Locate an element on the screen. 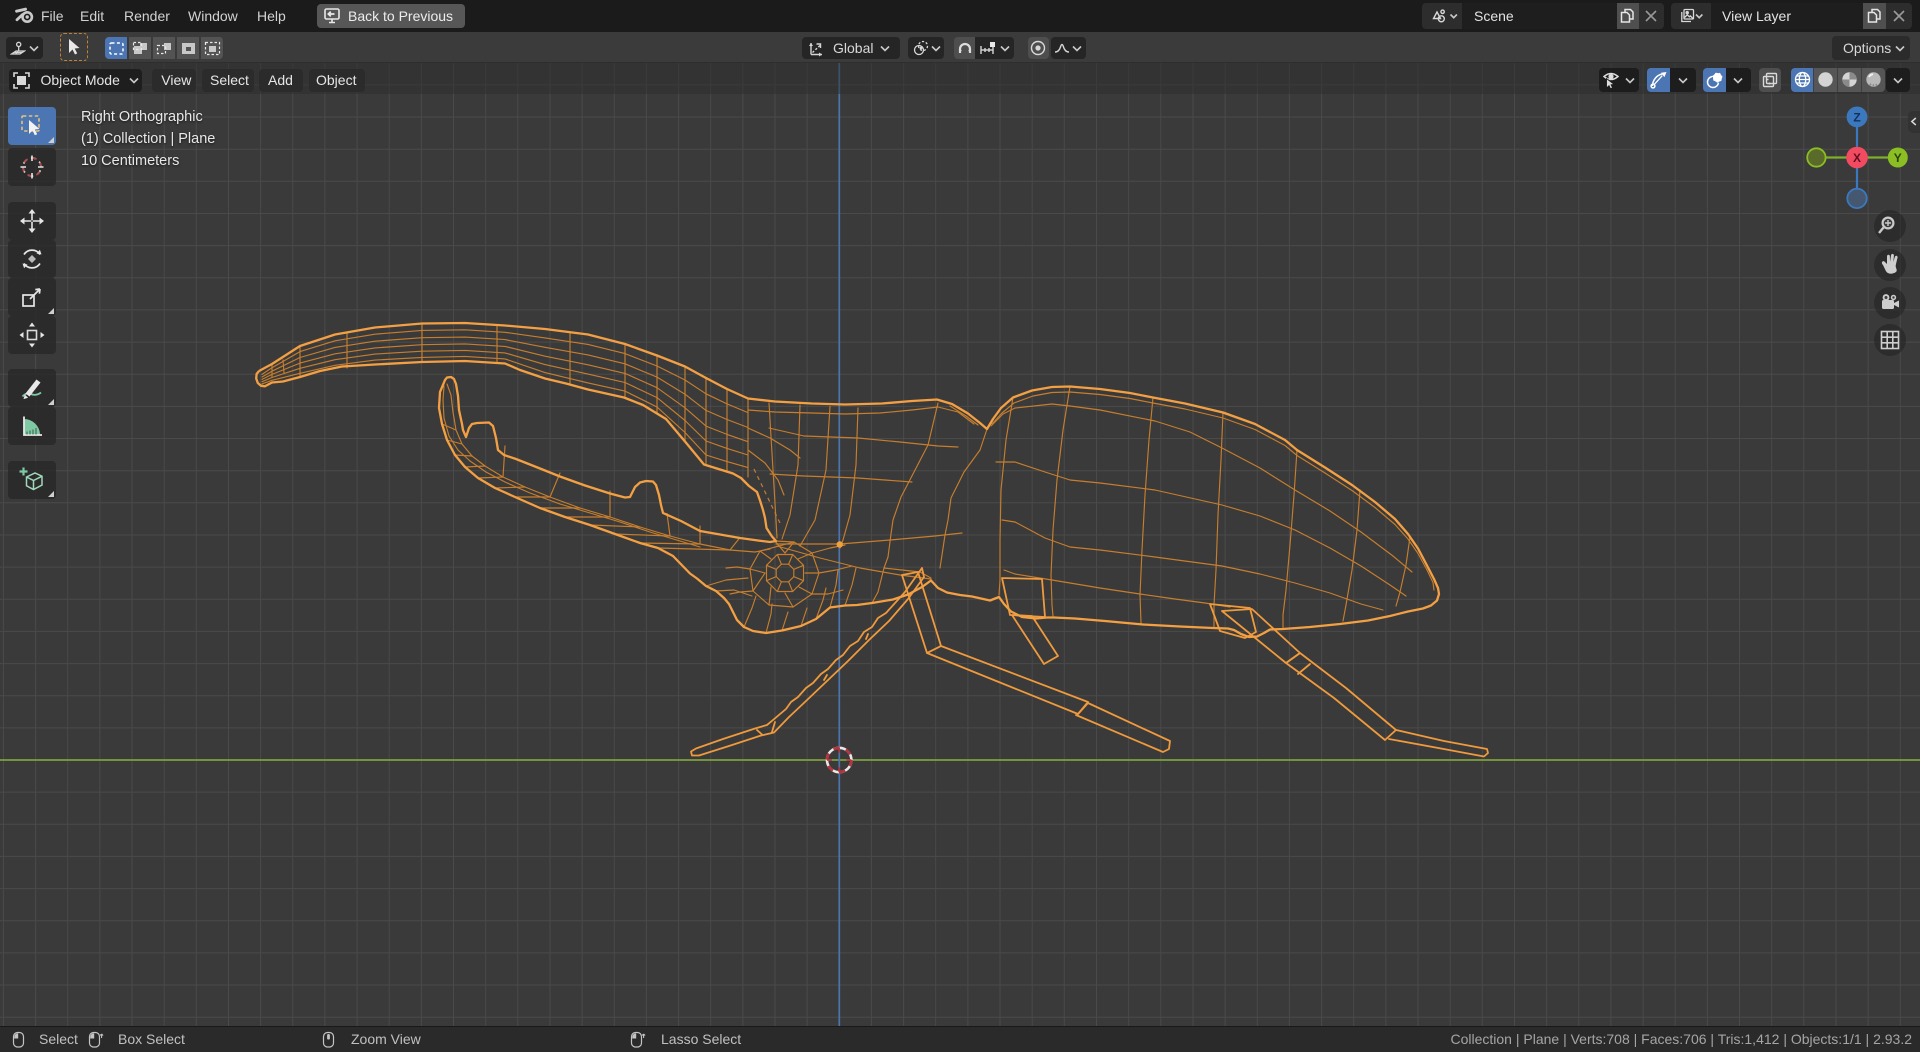 The width and height of the screenshot is (1920, 1052). svg-text: X is located at coordinates (1857, 158).